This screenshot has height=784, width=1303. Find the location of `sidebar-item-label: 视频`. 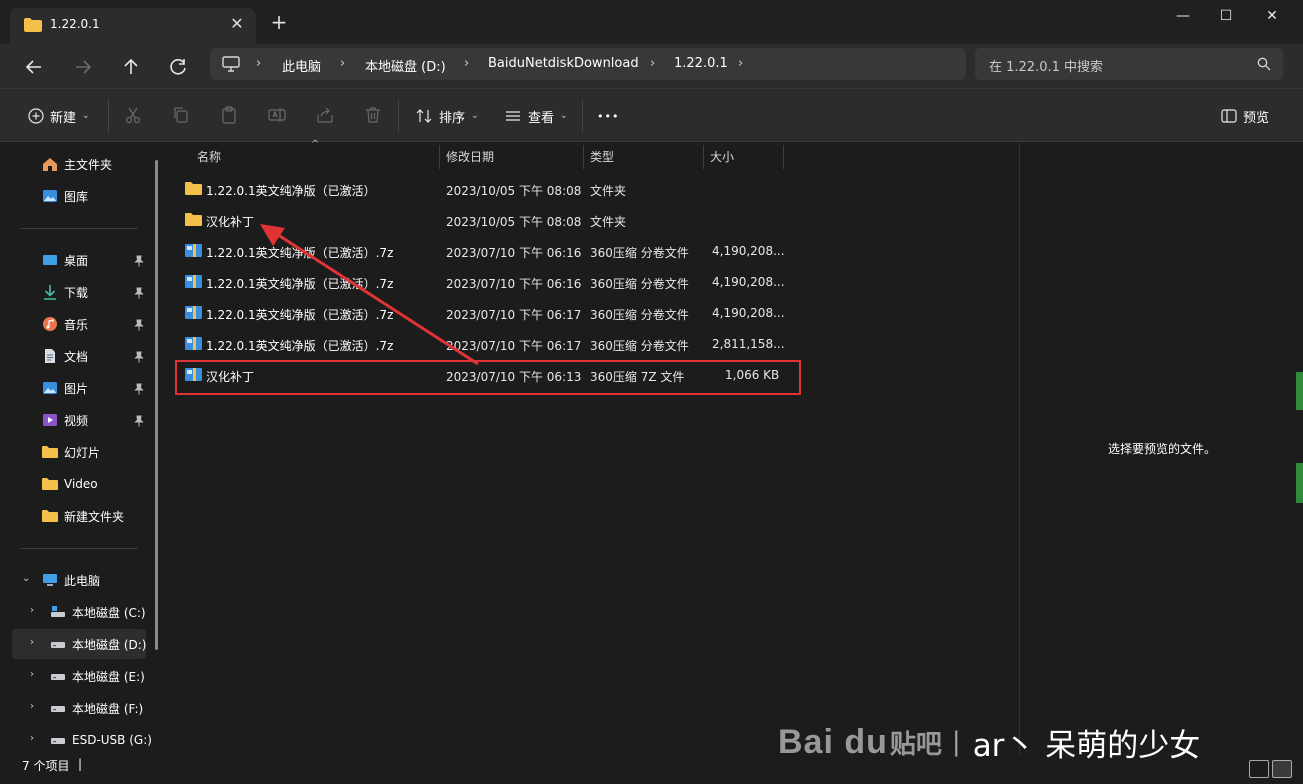

sidebar-item-label: 视频 is located at coordinates (76, 420).